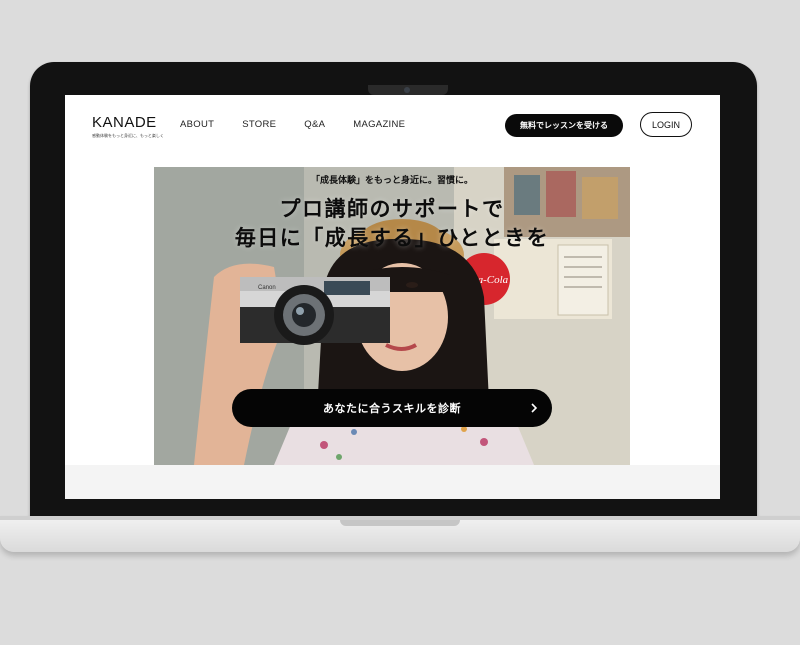  I want to click on nav-about: ABOUT, so click(197, 124).